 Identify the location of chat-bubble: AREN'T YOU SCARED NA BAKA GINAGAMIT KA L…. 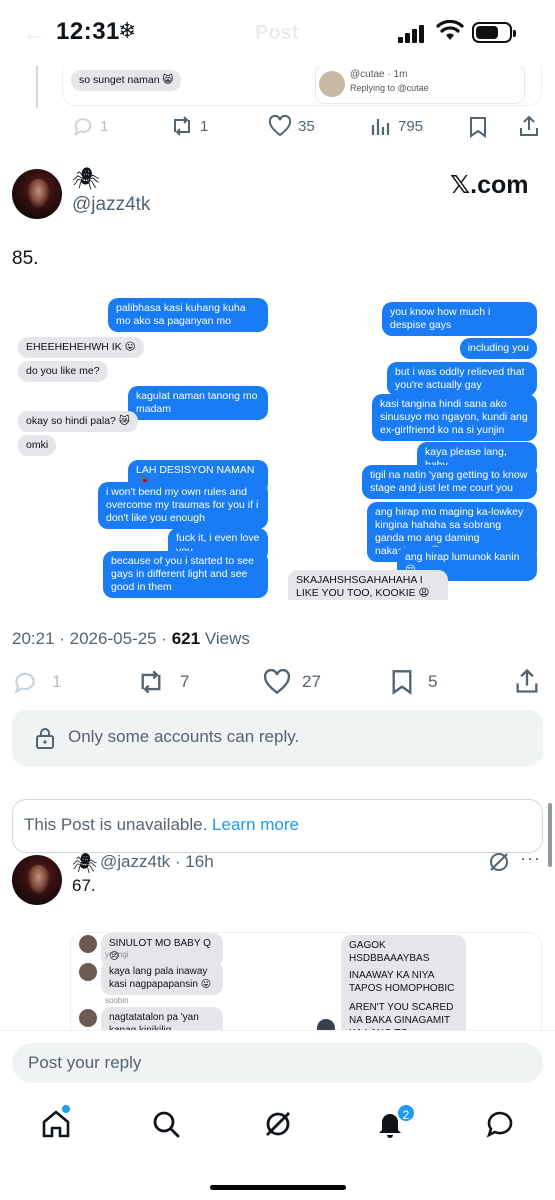
(403, 1014).